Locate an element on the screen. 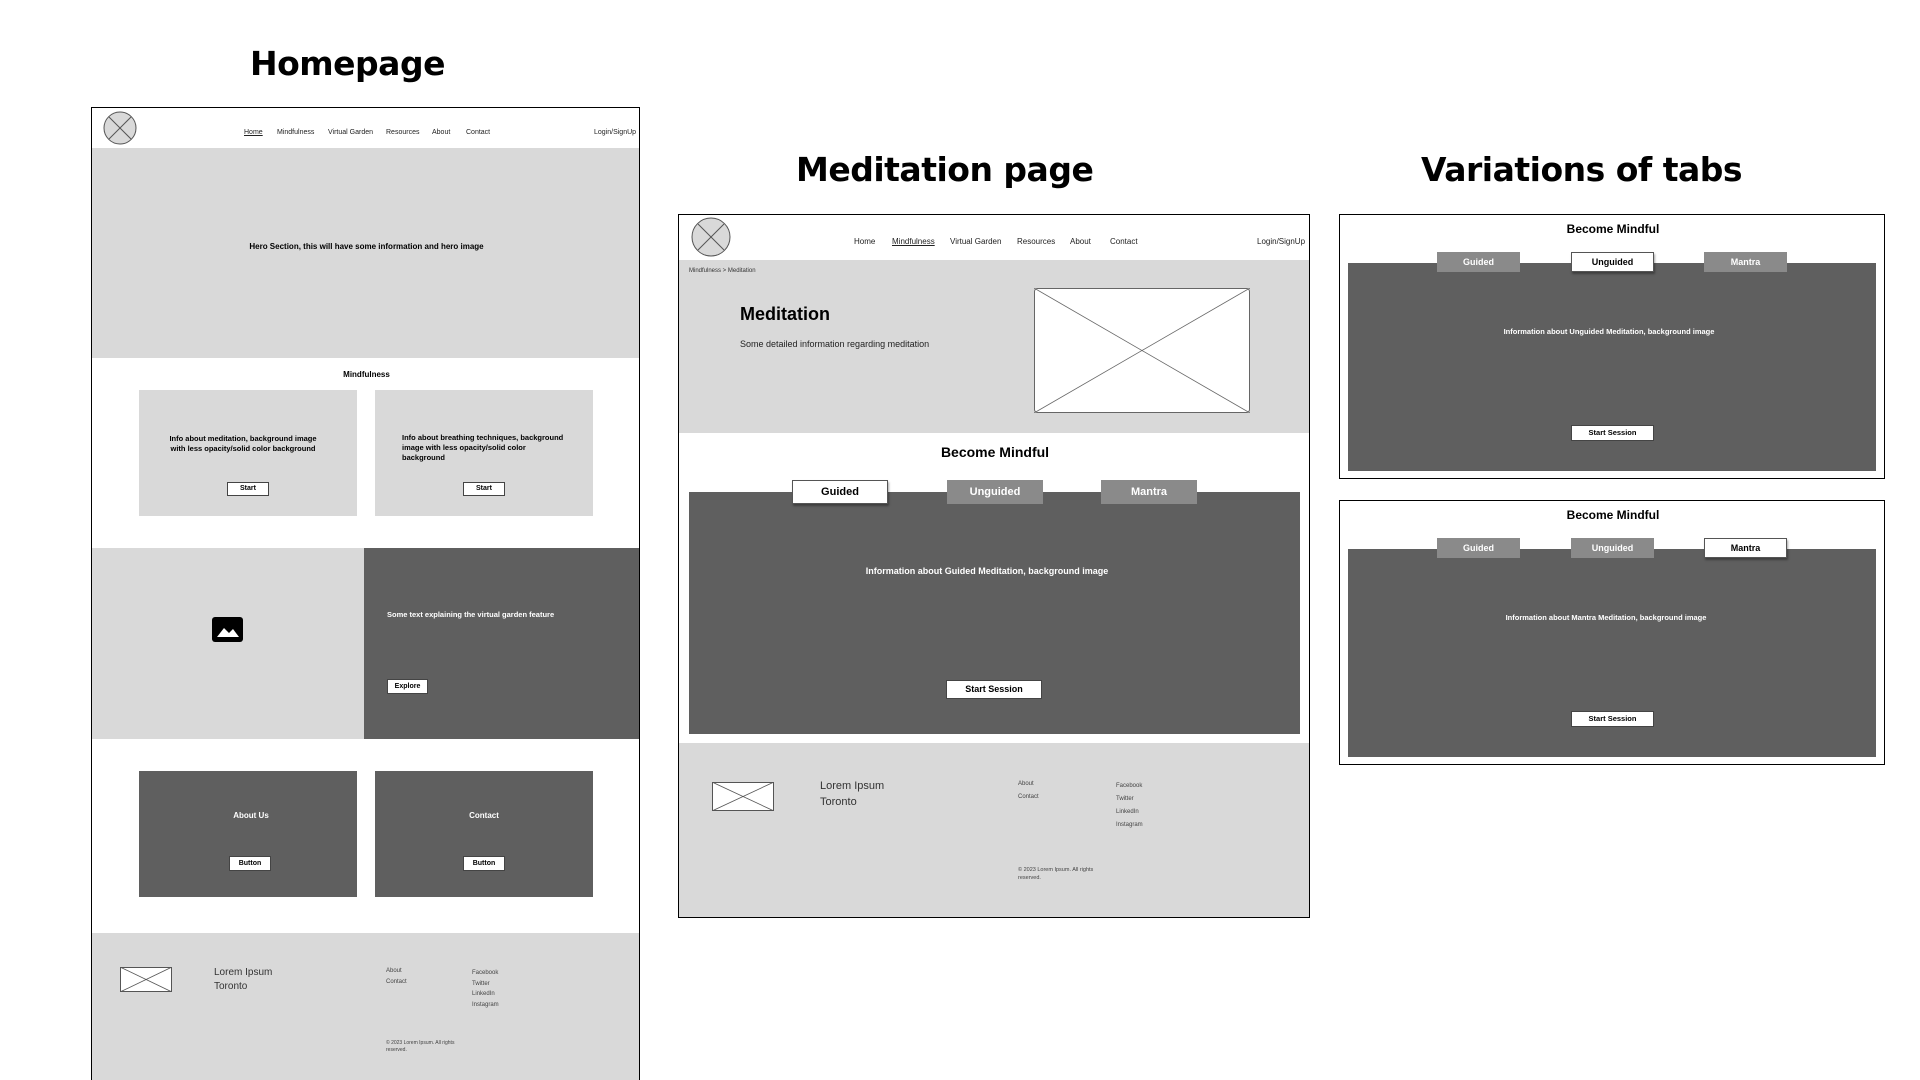 Image resolution: width=1920 pixels, height=1080 pixels. contact-card: Contact Button is located at coordinates (484, 834).